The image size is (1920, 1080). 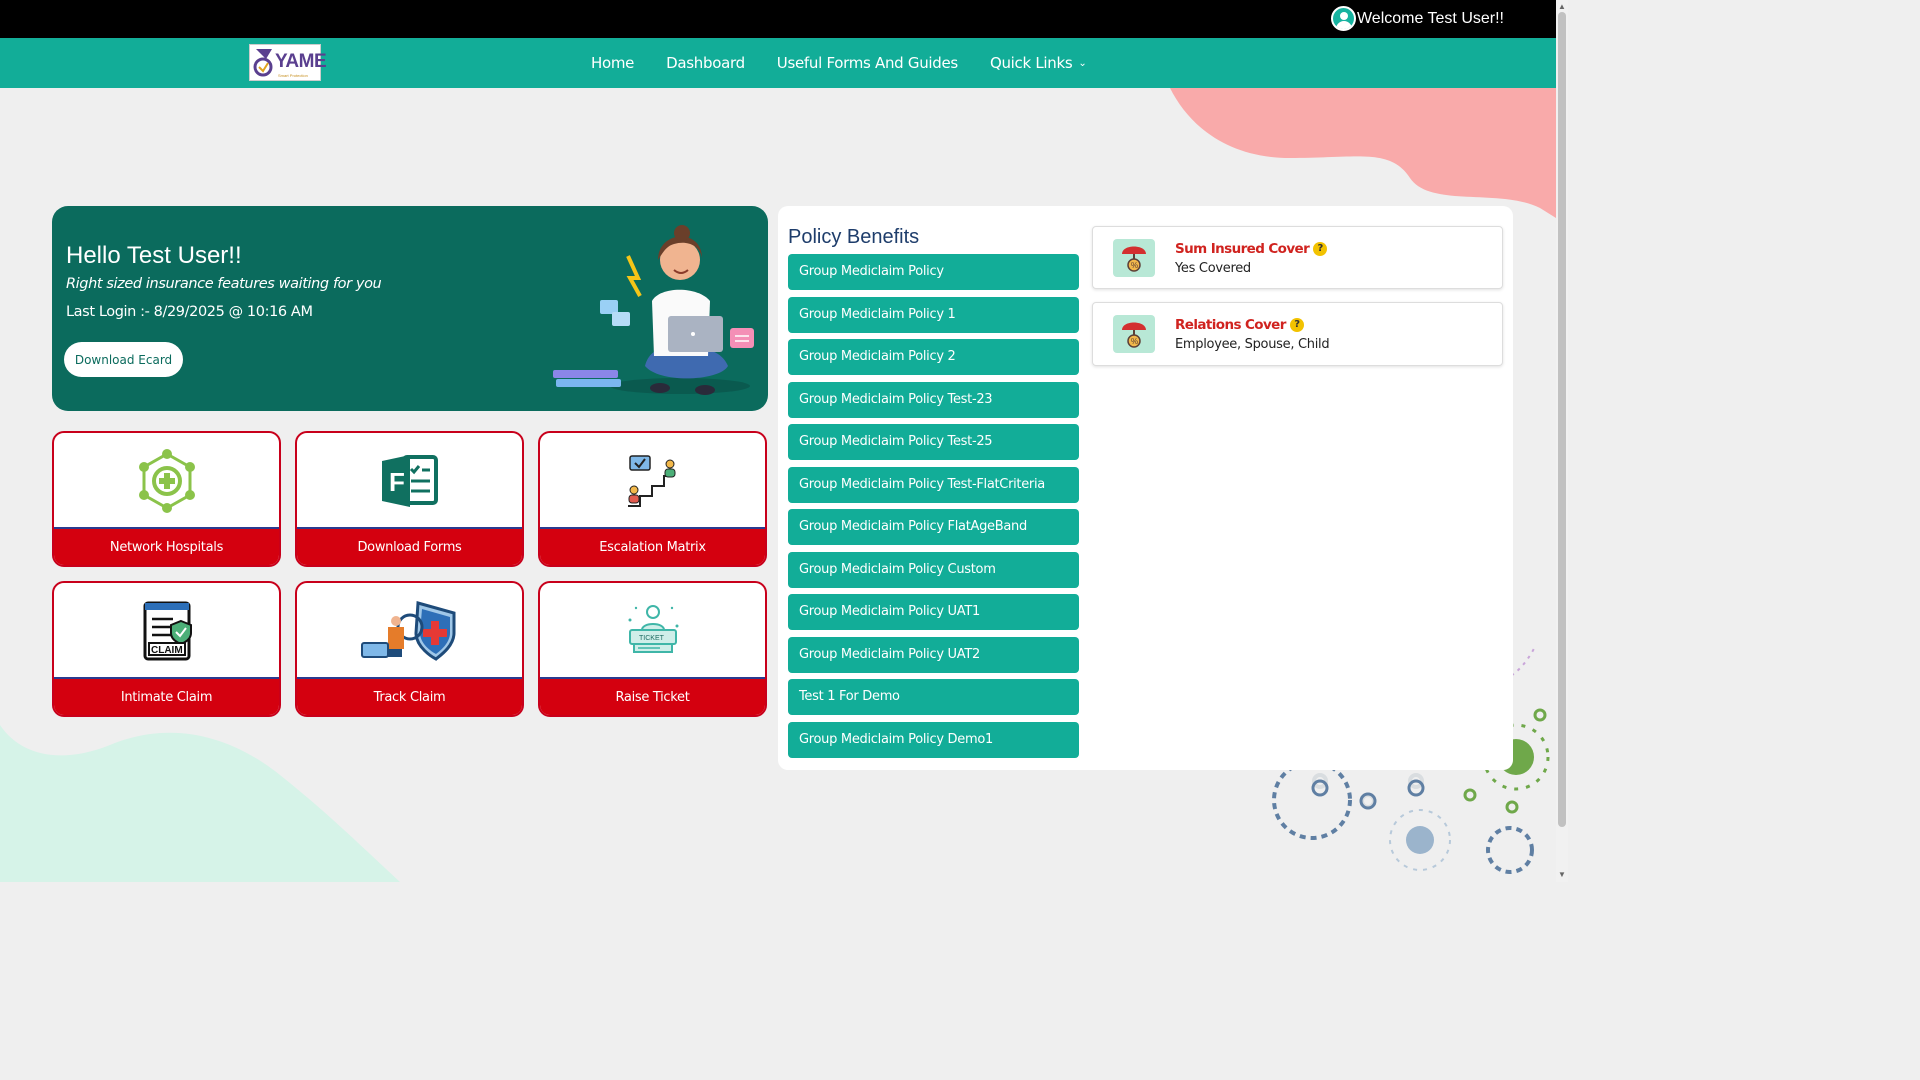 What do you see at coordinates (1031, 63) in the screenshot?
I see `nav-quick-links-label: Quick Links` at bounding box center [1031, 63].